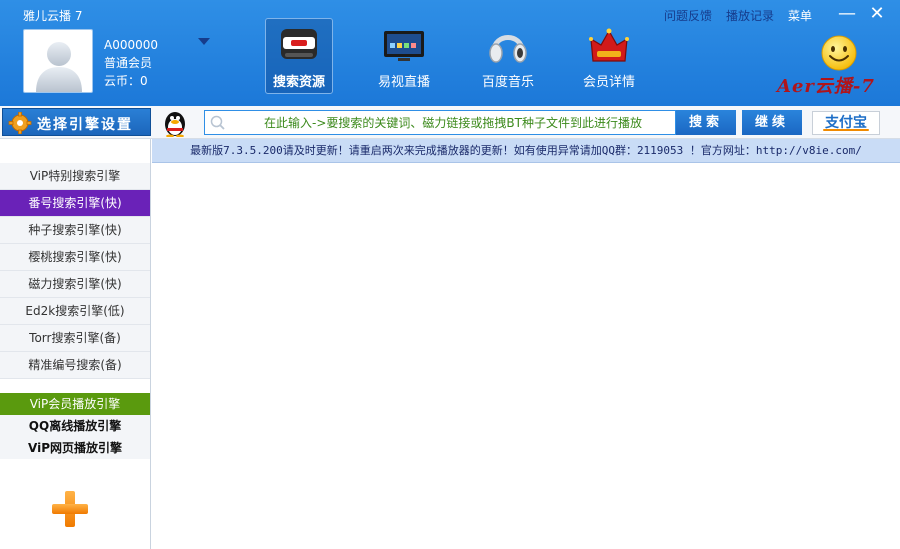  Describe the element at coordinates (128, 63) in the screenshot. I see `user-level: 普通会员` at that location.